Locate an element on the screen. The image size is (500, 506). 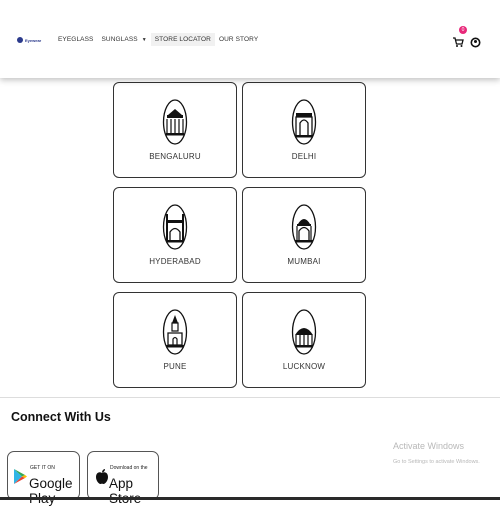
user-icon is located at coordinates (475, 42).